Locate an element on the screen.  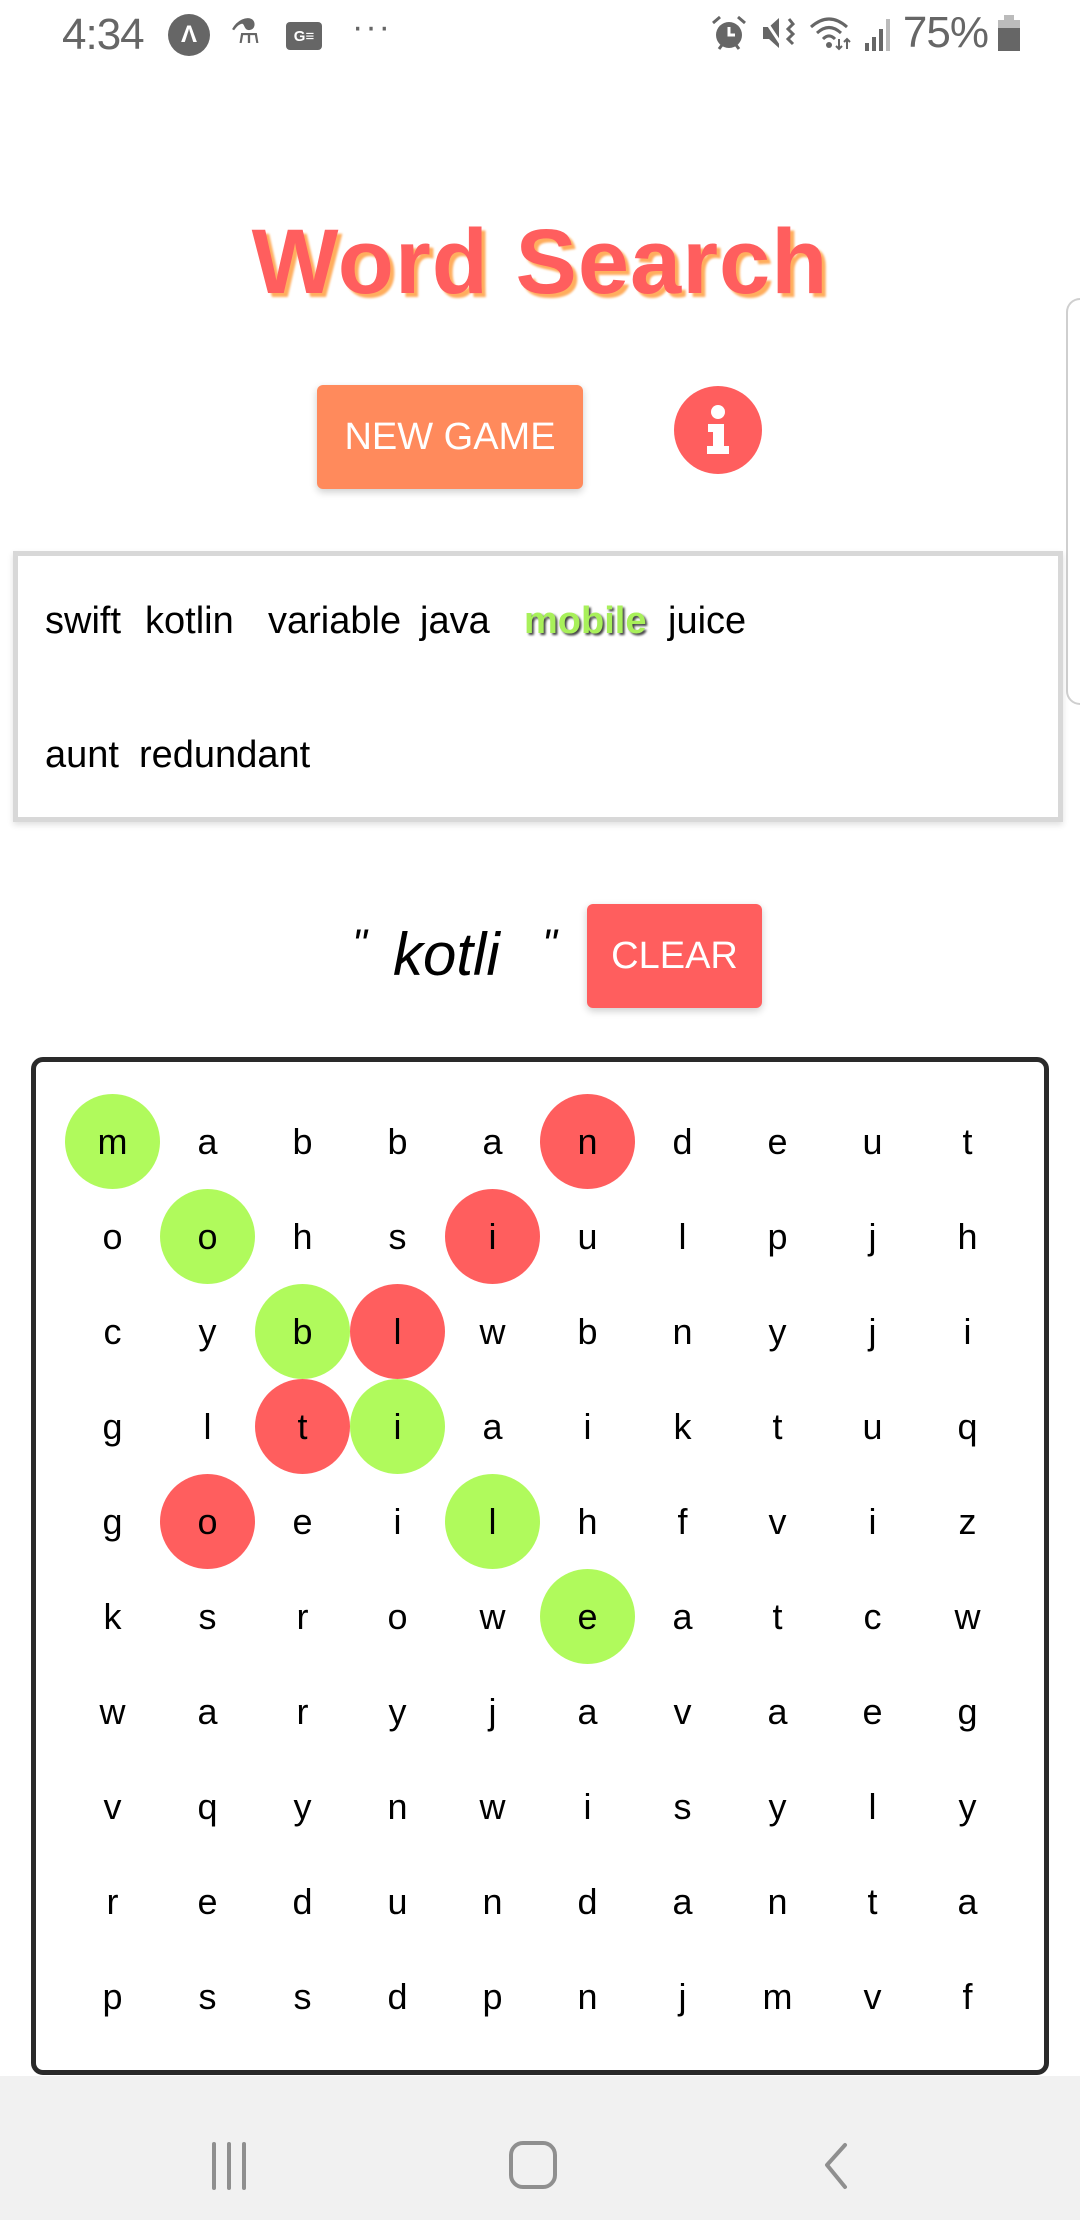
clear-button: CLEAR is located at coordinates (674, 956).